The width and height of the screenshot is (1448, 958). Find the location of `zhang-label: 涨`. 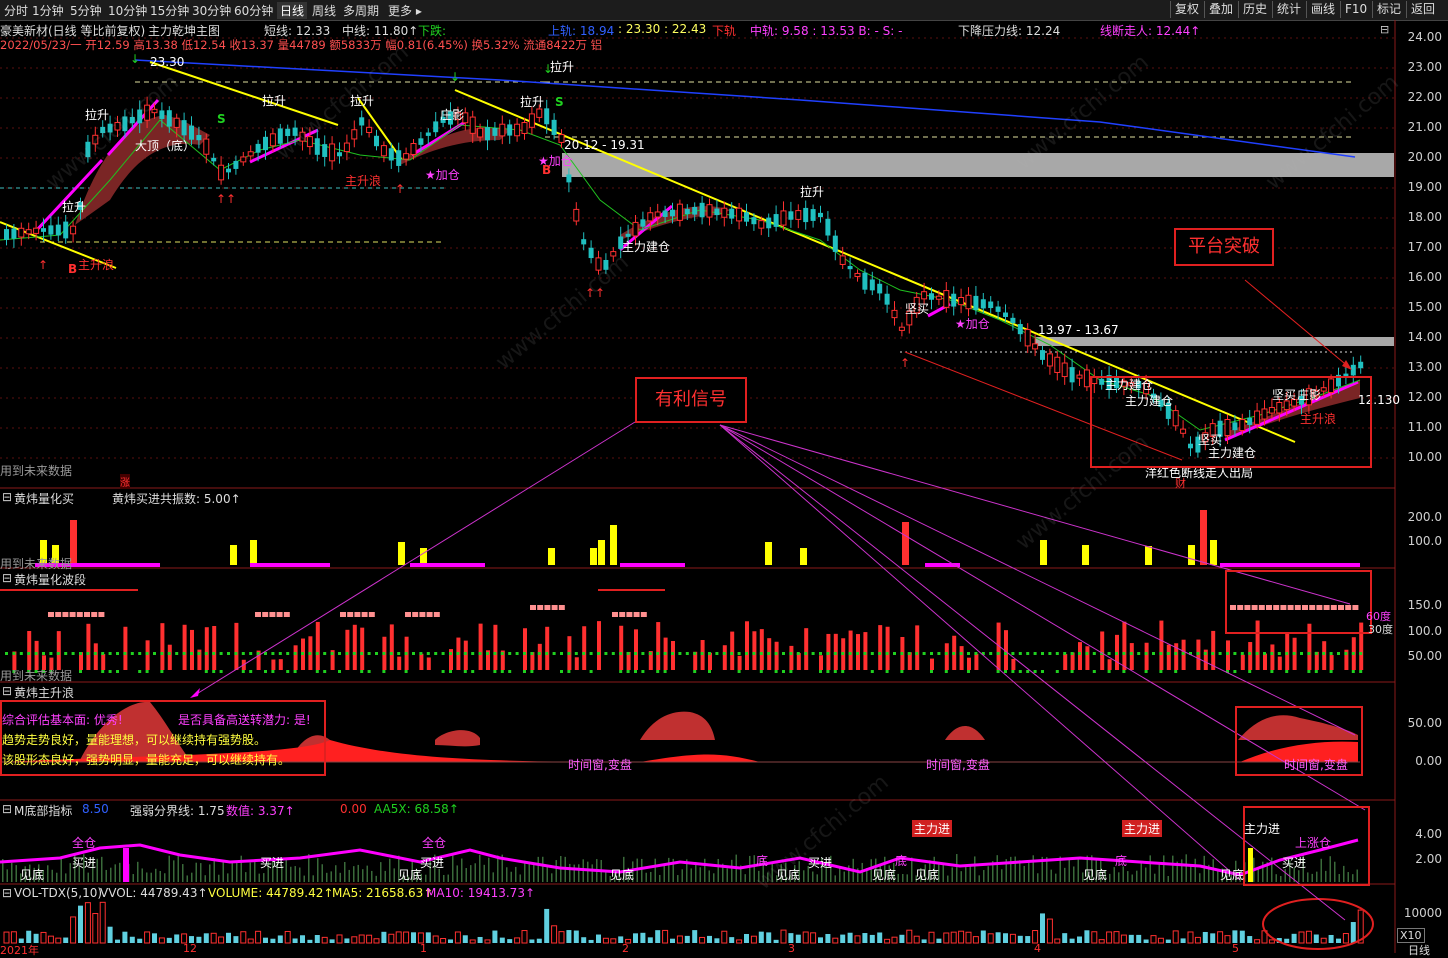

zhang-label: 涨 is located at coordinates (125, 481).